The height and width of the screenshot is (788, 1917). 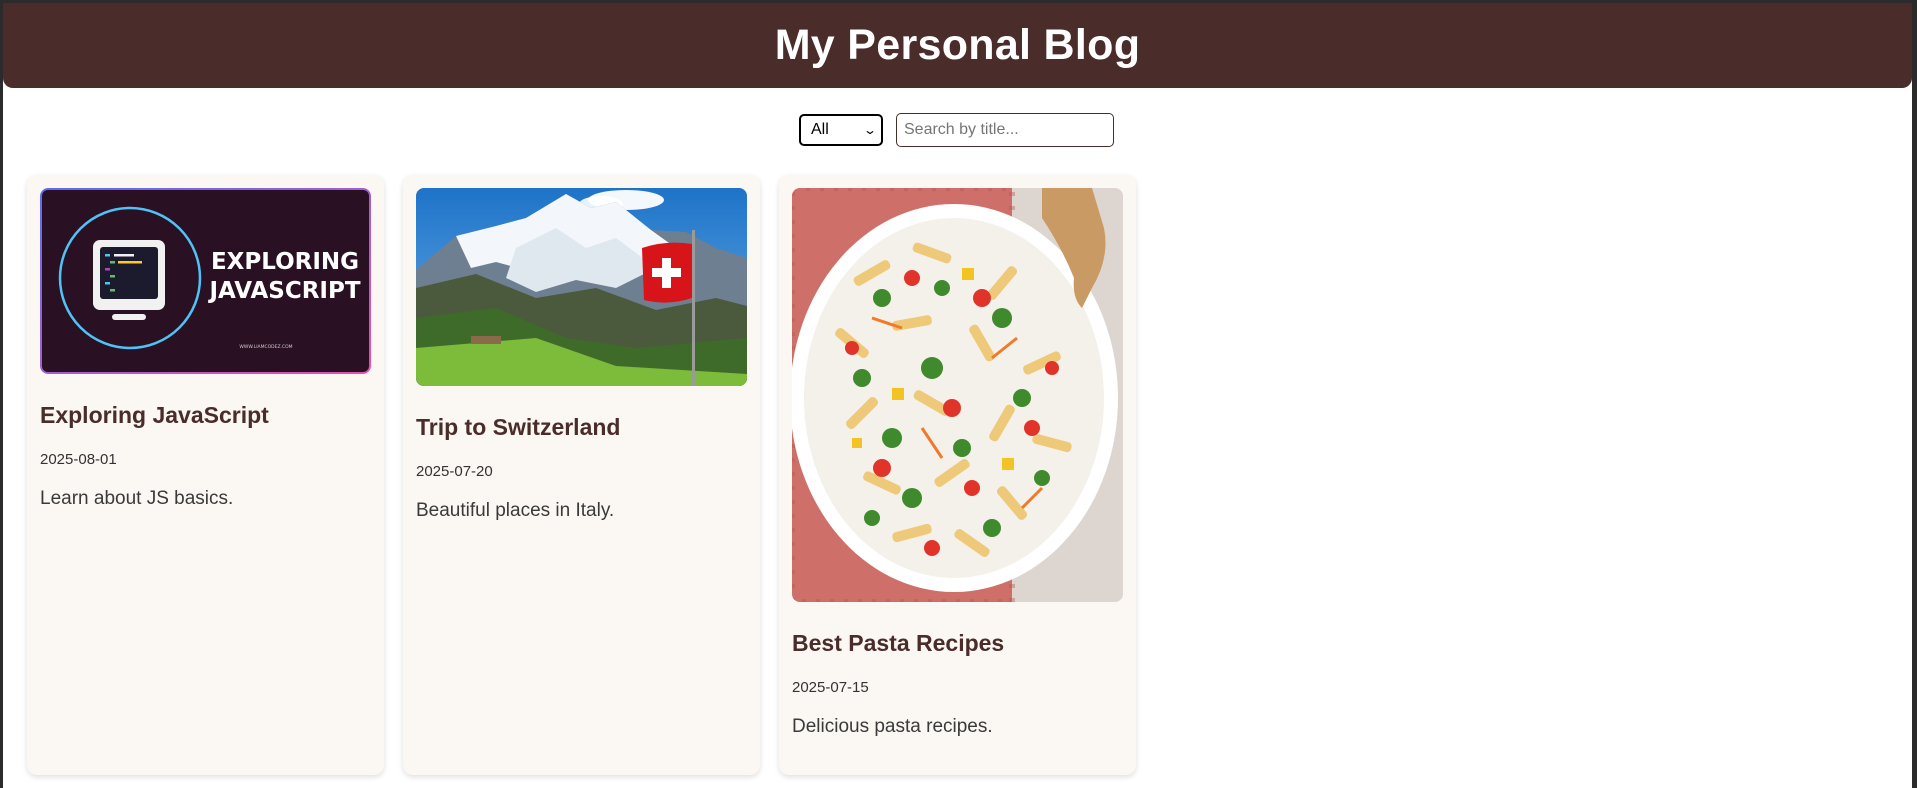 What do you see at coordinates (515, 510) in the screenshot?
I see `post-description: Beautiful places in Italy.` at bounding box center [515, 510].